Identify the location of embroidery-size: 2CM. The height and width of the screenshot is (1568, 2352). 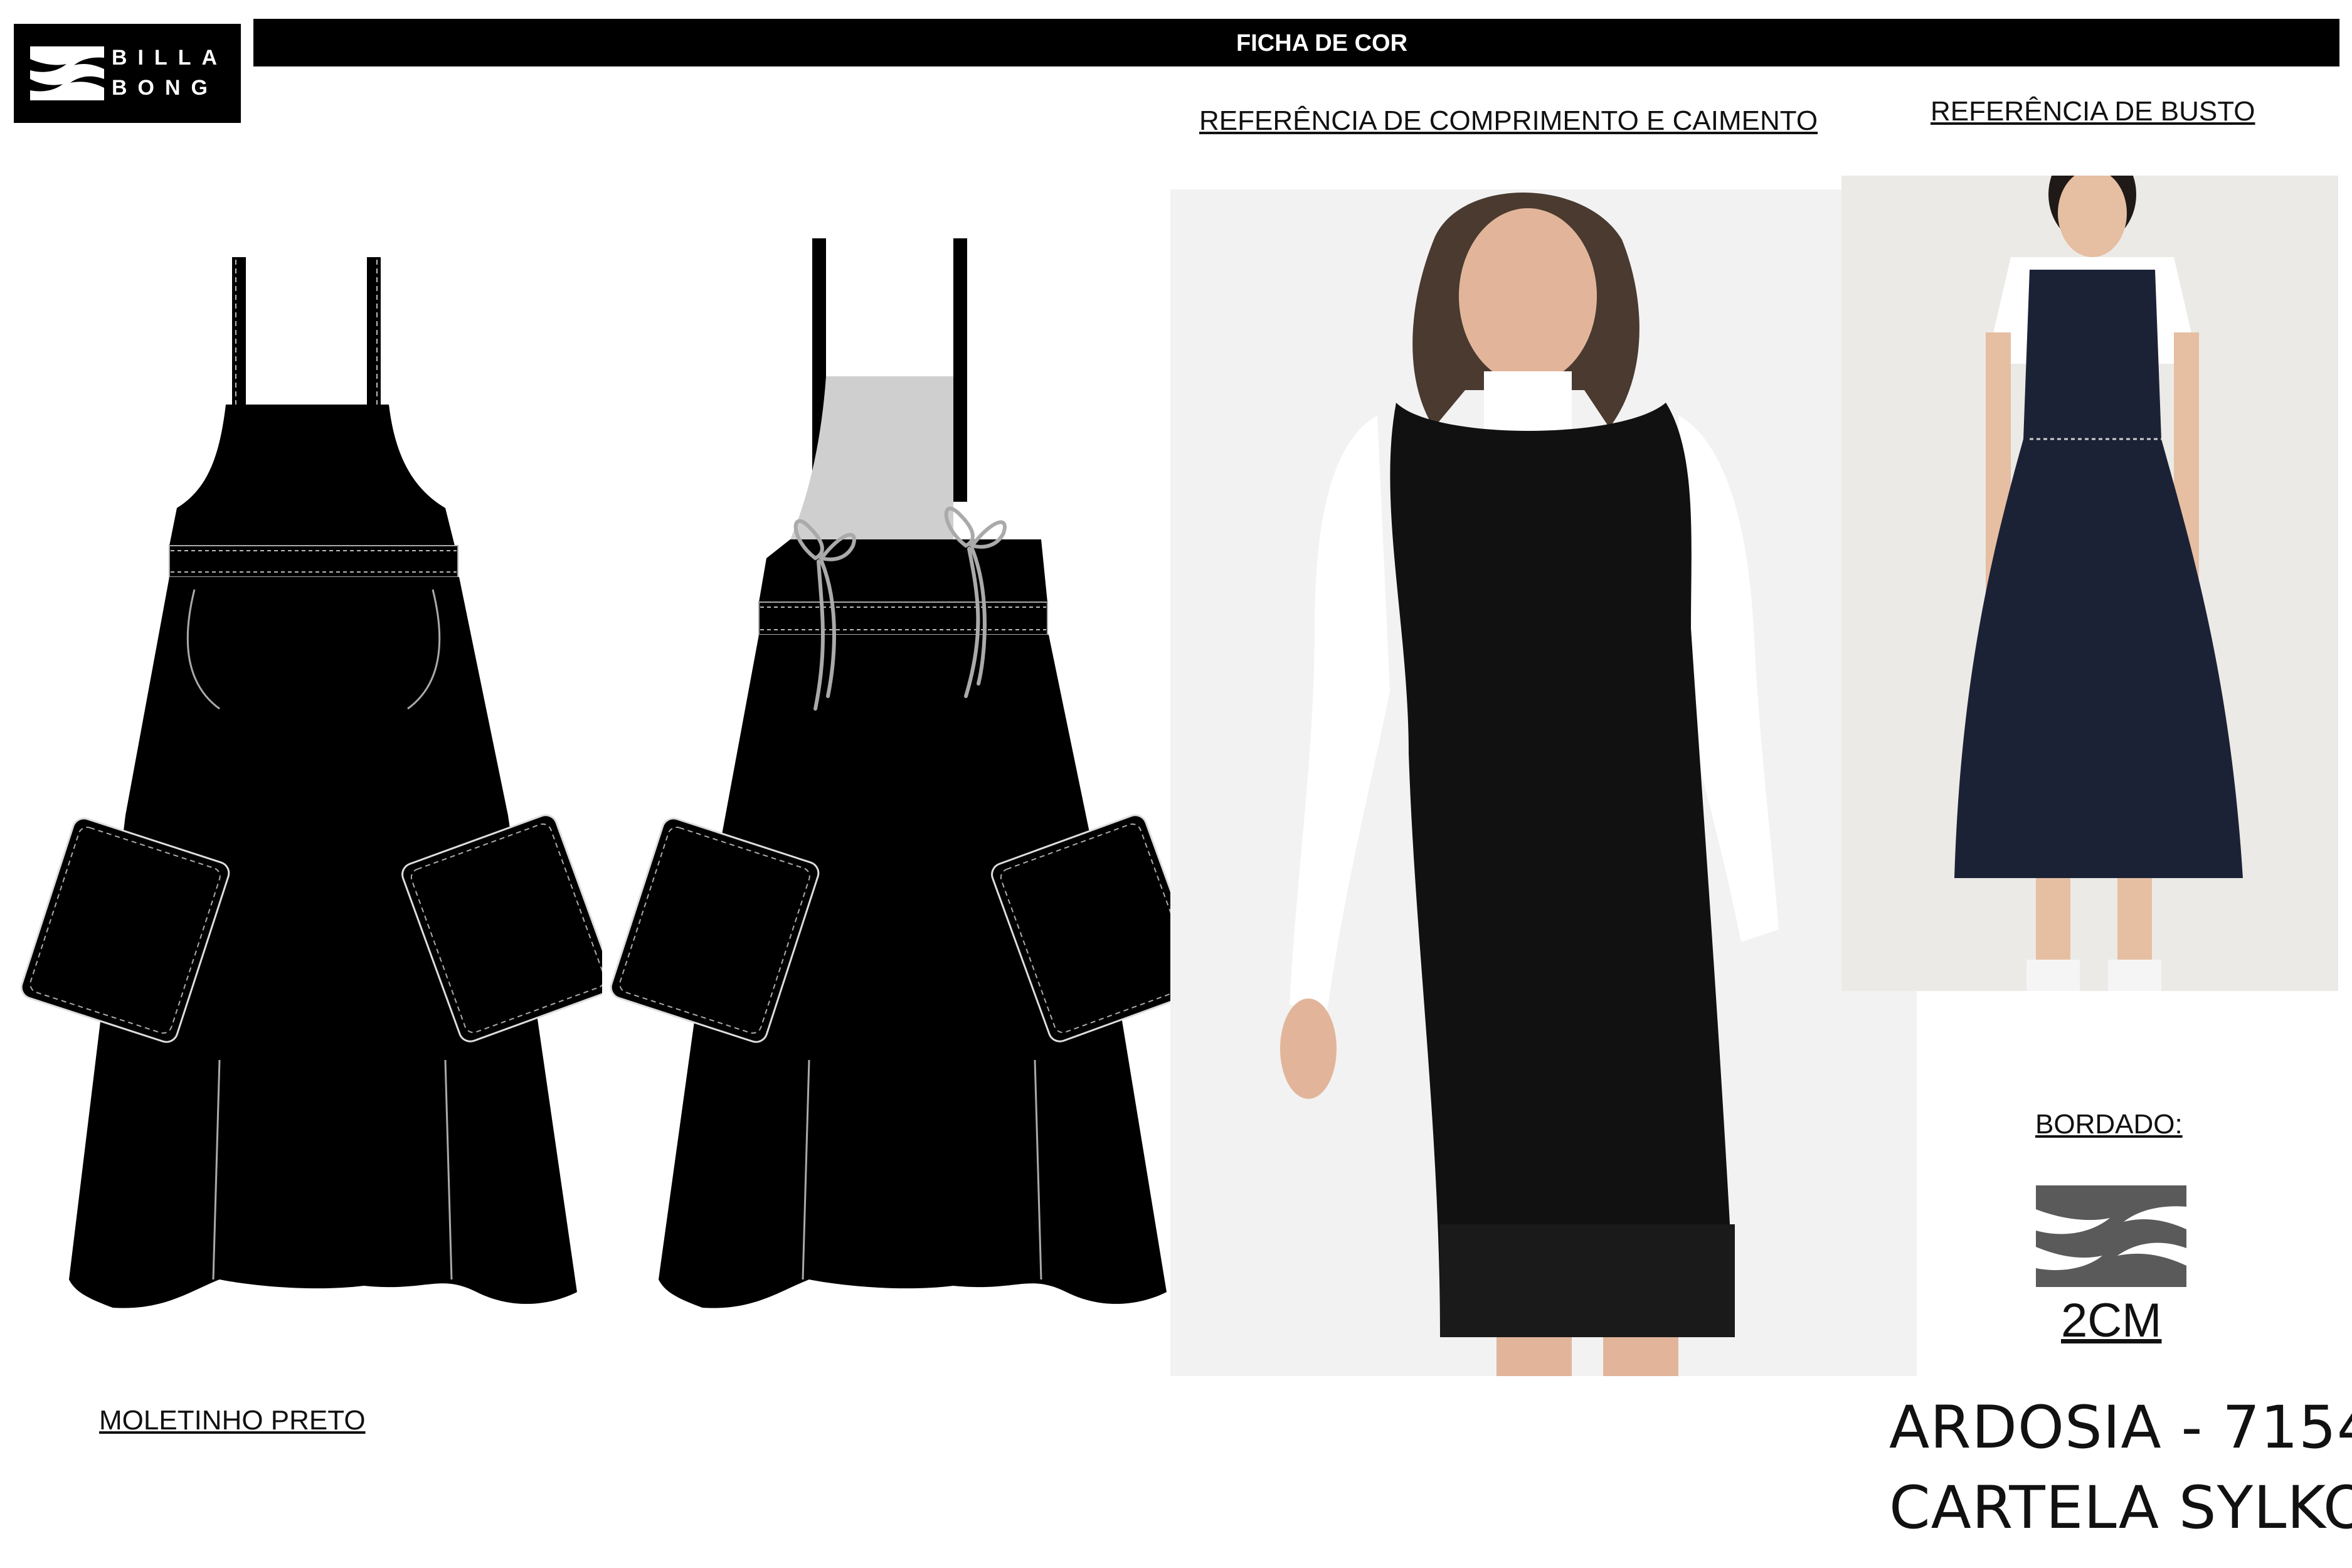
(2111, 1320).